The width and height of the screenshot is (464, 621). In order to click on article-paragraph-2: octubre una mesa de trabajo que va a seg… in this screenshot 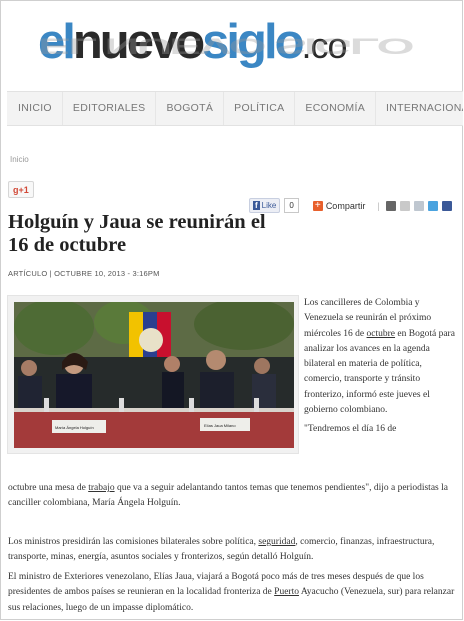, I will do `click(228, 496)`.